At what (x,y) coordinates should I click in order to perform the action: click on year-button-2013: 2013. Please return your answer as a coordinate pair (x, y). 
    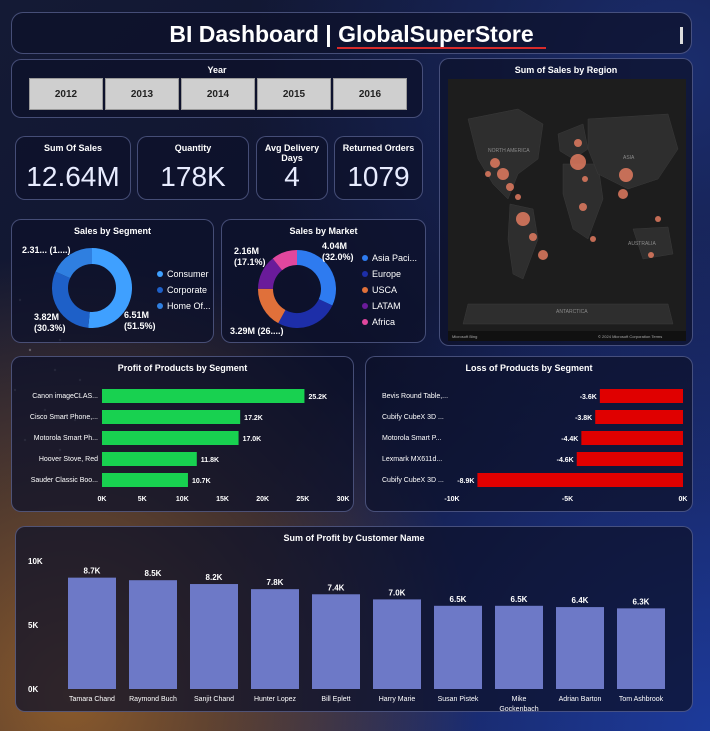
    Looking at the image, I should click on (142, 94).